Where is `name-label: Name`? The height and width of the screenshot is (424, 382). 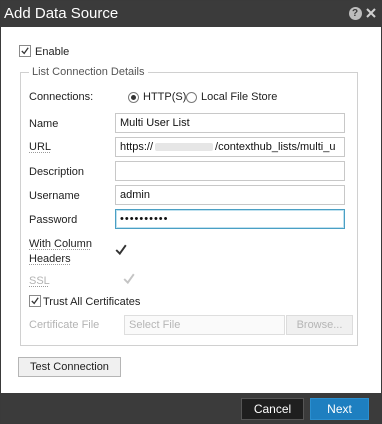 name-label: Name is located at coordinates (44, 124).